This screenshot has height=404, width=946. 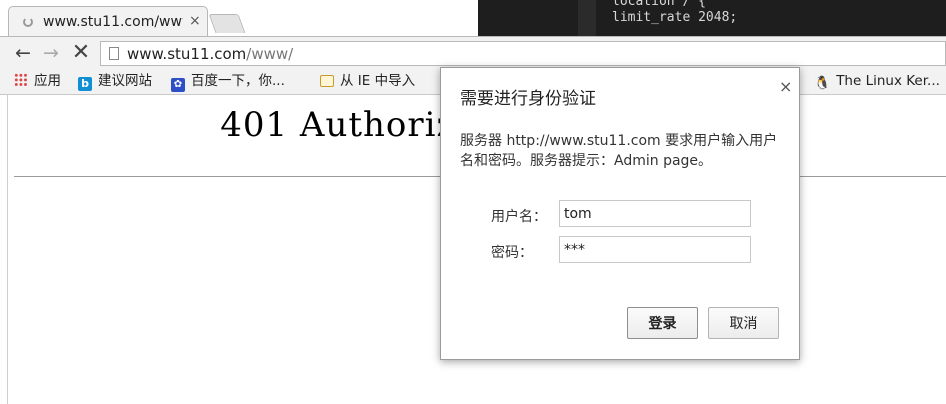 I want to click on username-label: 用户名：, so click(x=519, y=217).